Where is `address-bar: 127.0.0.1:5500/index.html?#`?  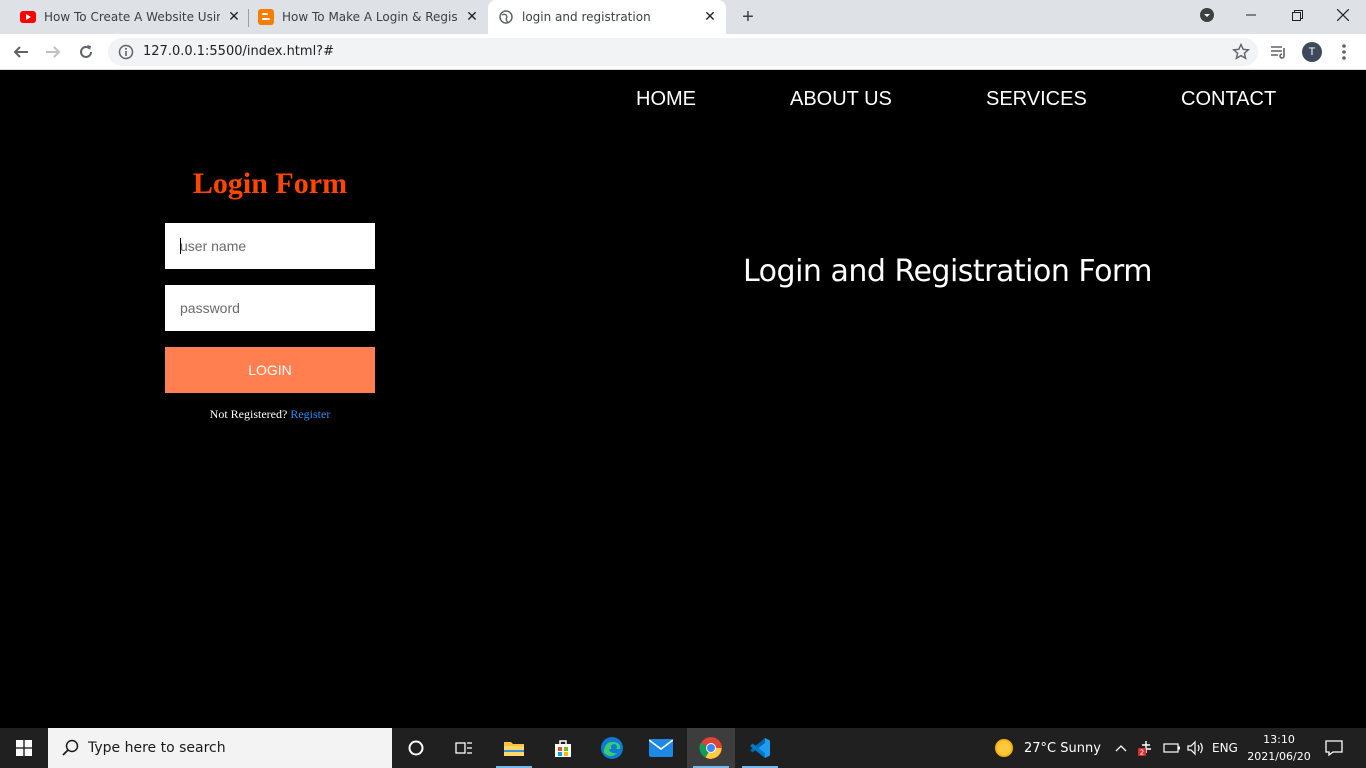 address-bar: 127.0.0.1:5500/index.html?# is located at coordinates (683, 52).